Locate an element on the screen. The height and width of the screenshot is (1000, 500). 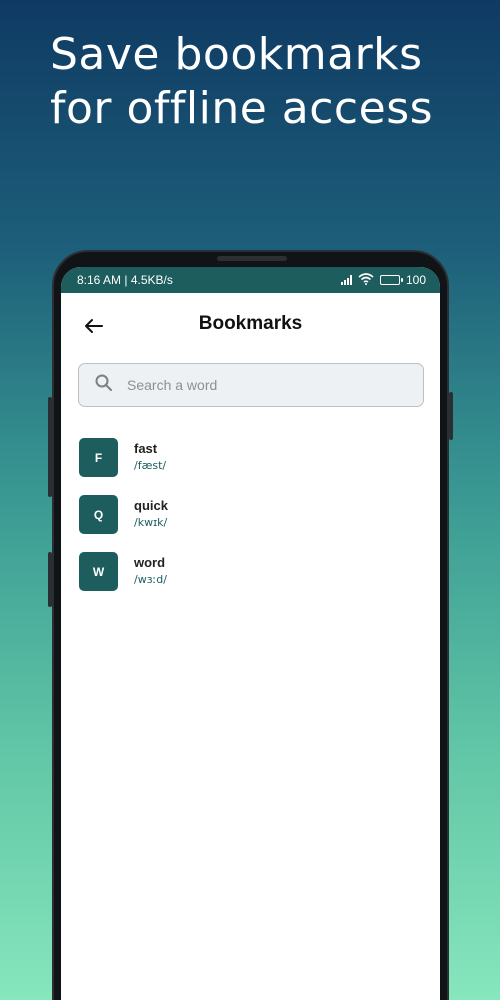
back-button is located at coordinates (94, 326).